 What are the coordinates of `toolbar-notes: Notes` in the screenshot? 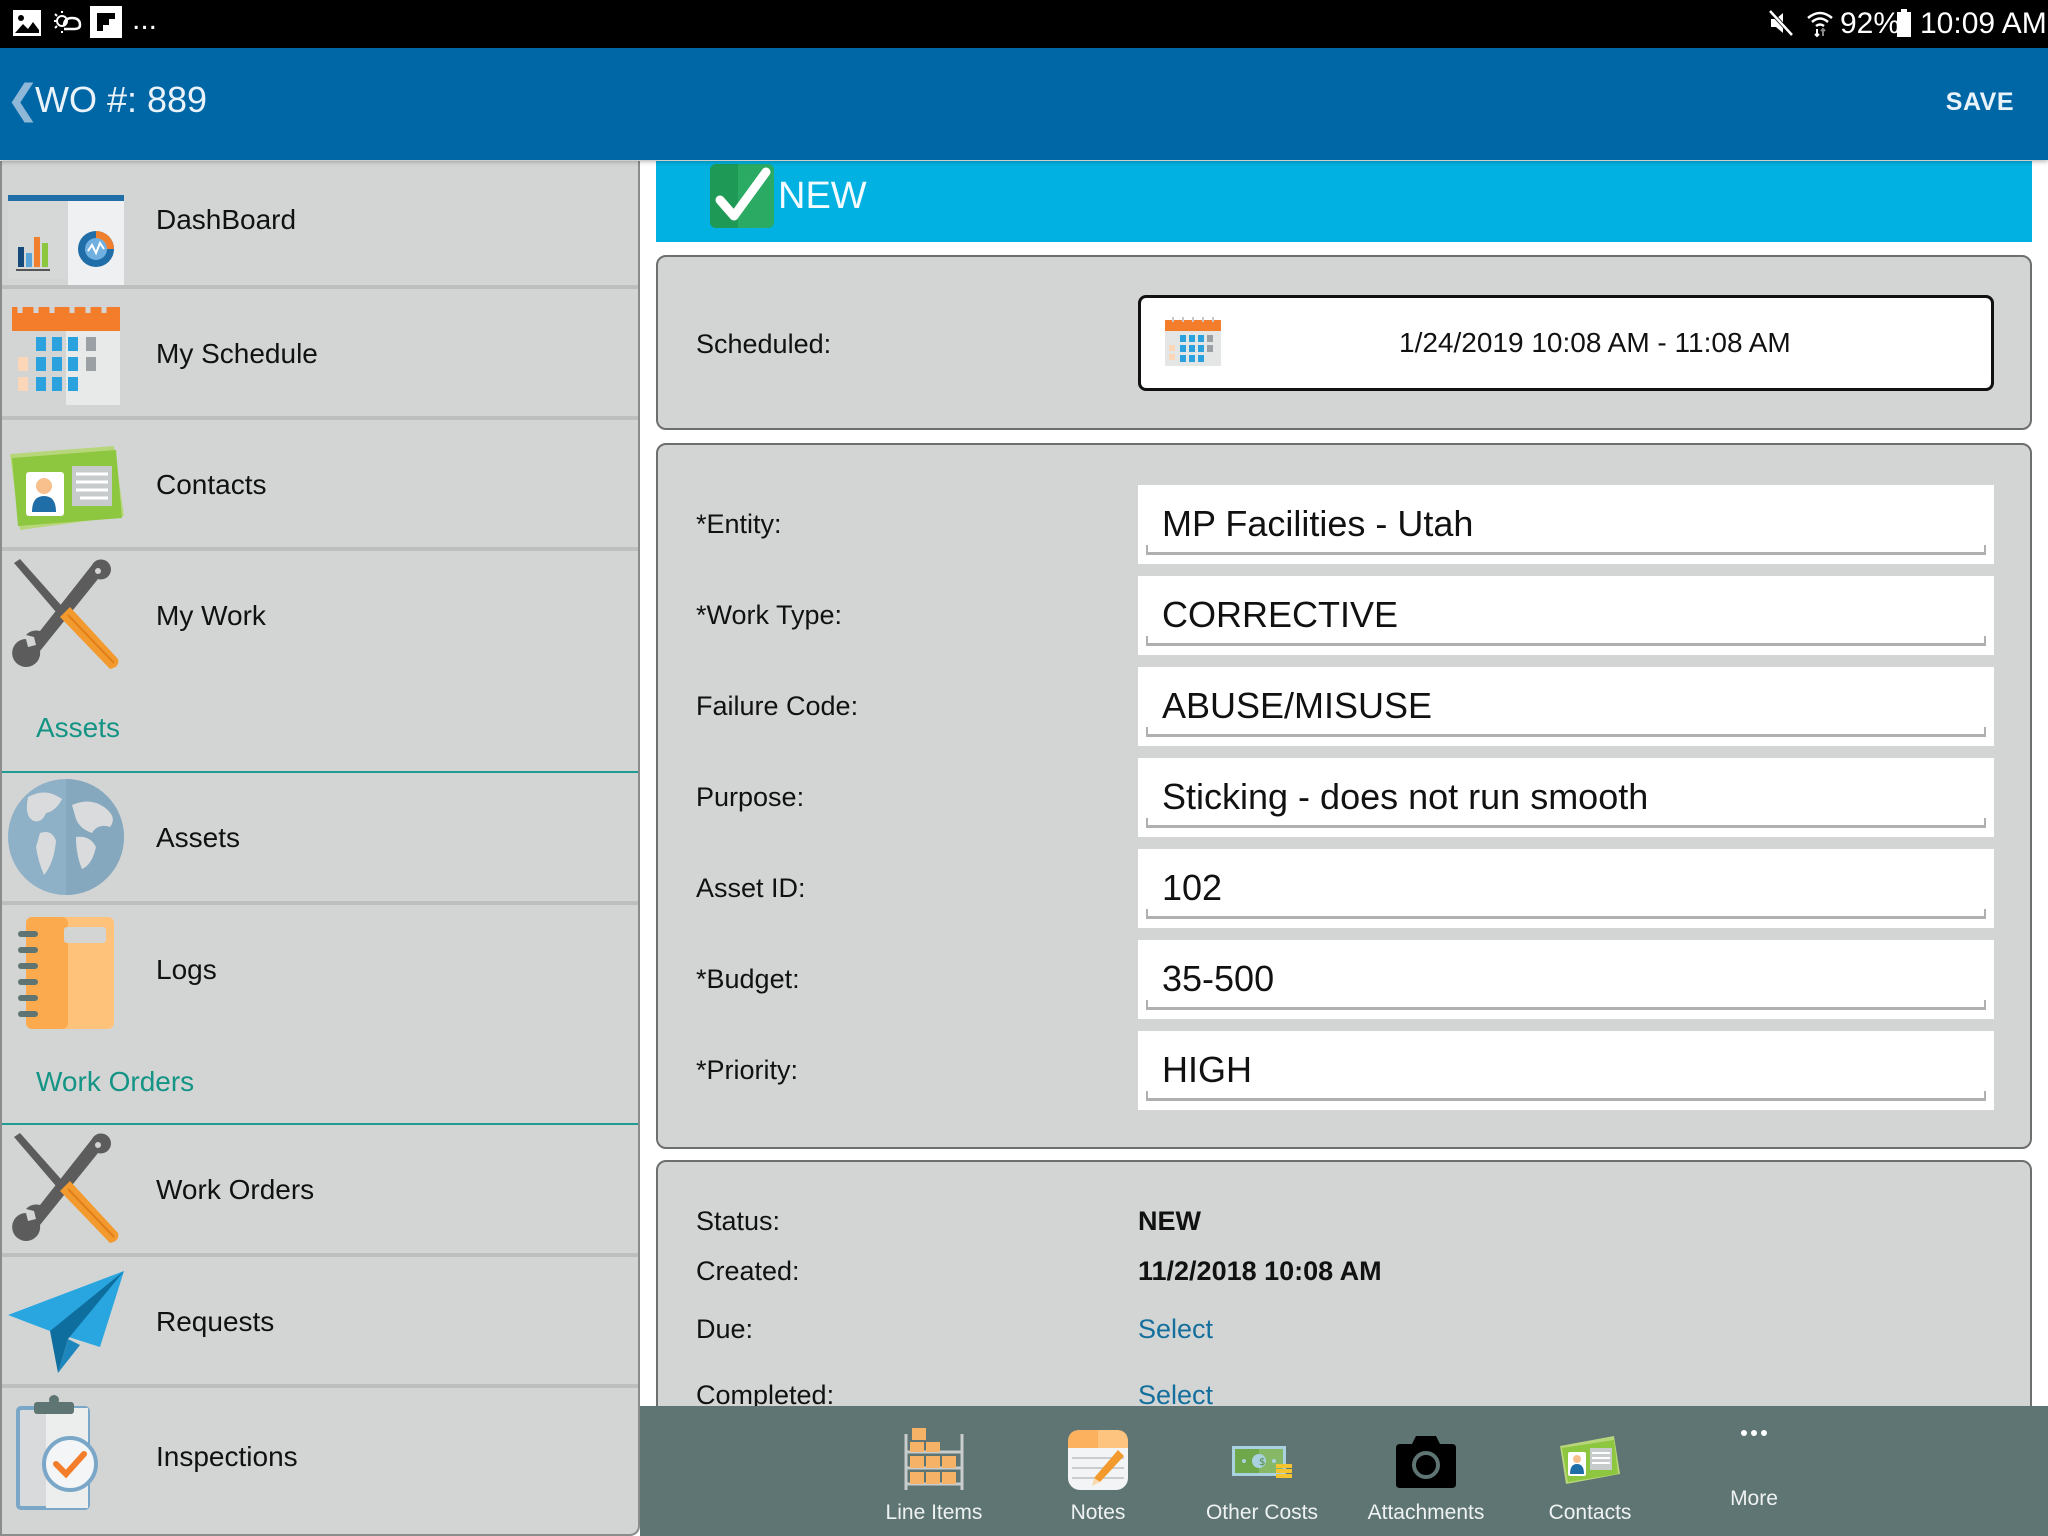 It's located at (1098, 1471).